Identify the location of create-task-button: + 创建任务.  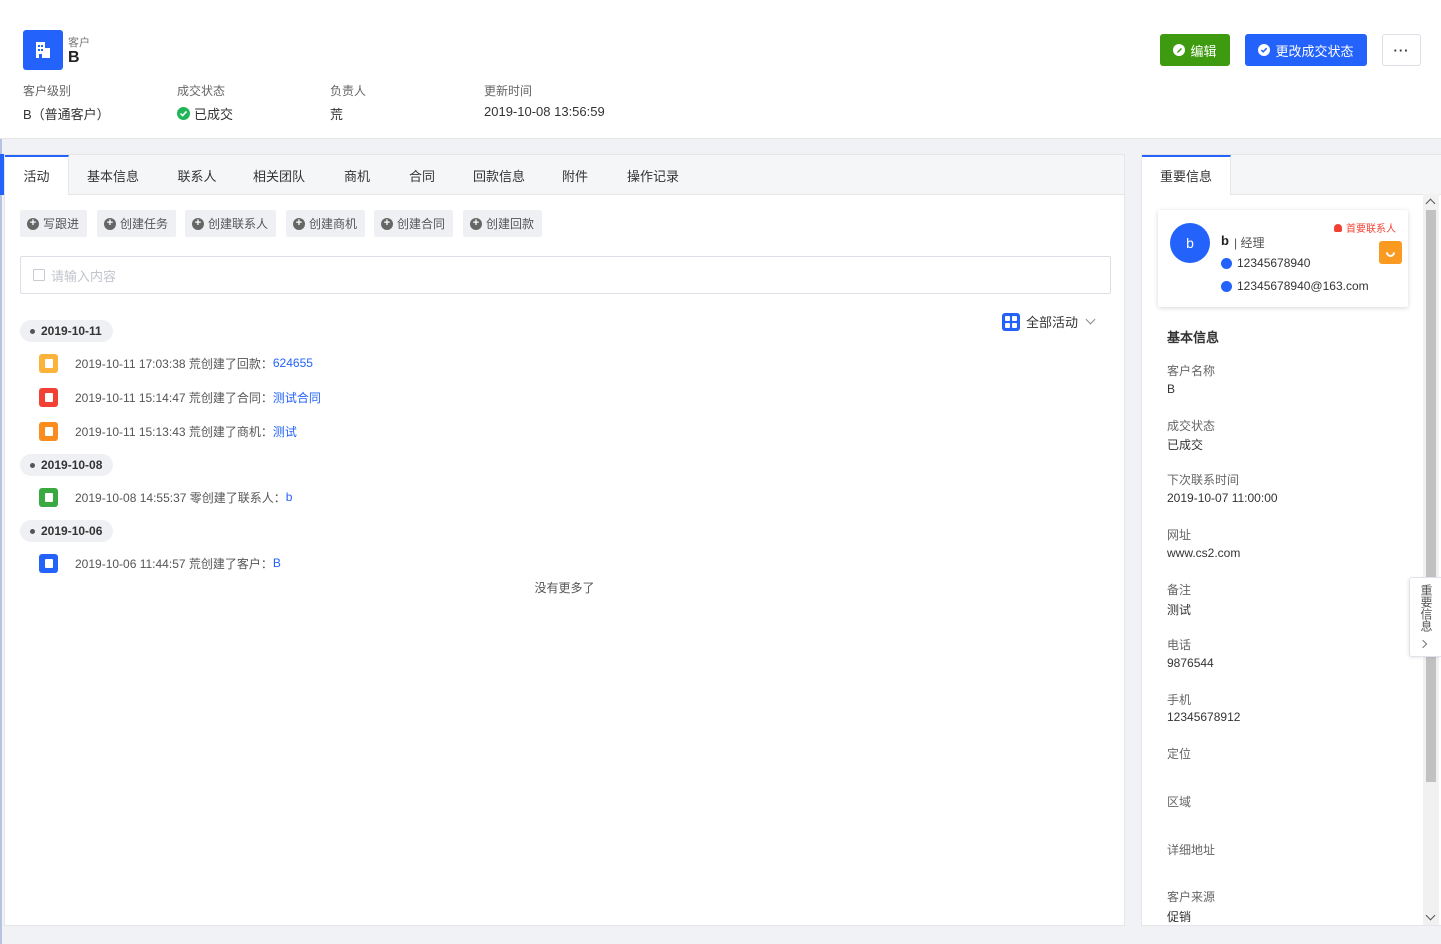
(137, 223).